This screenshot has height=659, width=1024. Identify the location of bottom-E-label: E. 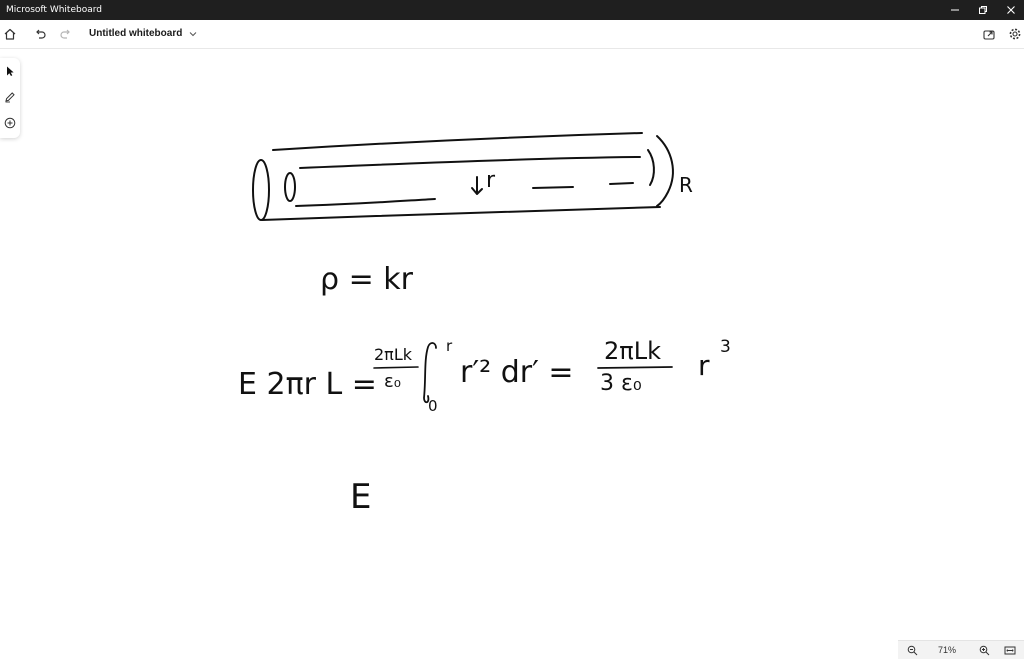
(361, 497).